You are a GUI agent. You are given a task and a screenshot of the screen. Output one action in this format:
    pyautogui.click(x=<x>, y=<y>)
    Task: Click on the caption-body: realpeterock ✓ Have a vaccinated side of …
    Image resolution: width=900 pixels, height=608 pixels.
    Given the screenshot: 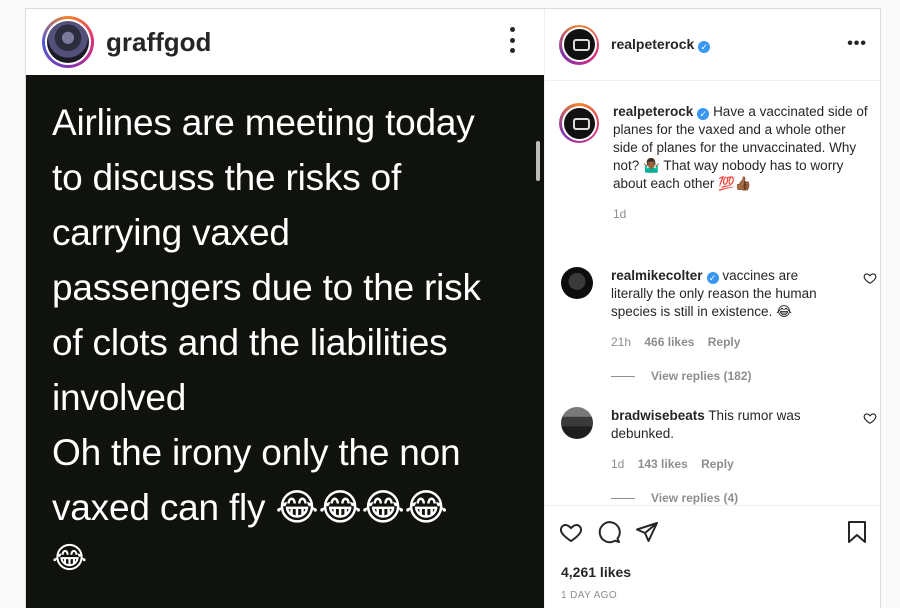 What is the action you would take?
    pyautogui.click(x=742, y=163)
    